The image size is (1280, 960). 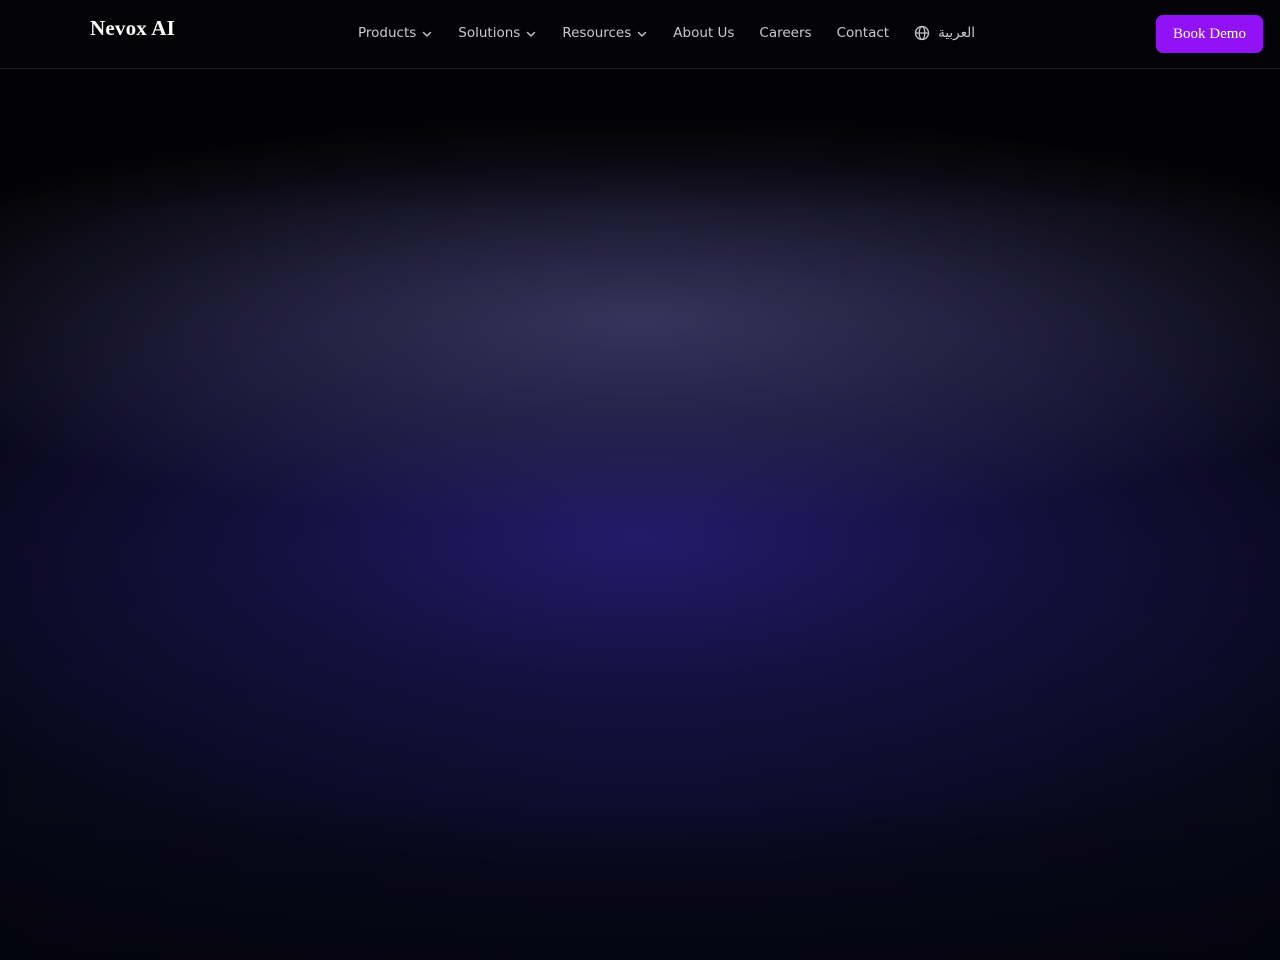 What do you see at coordinates (597, 33) in the screenshot?
I see `nav-item-label: Resources` at bounding box center [597, 33].